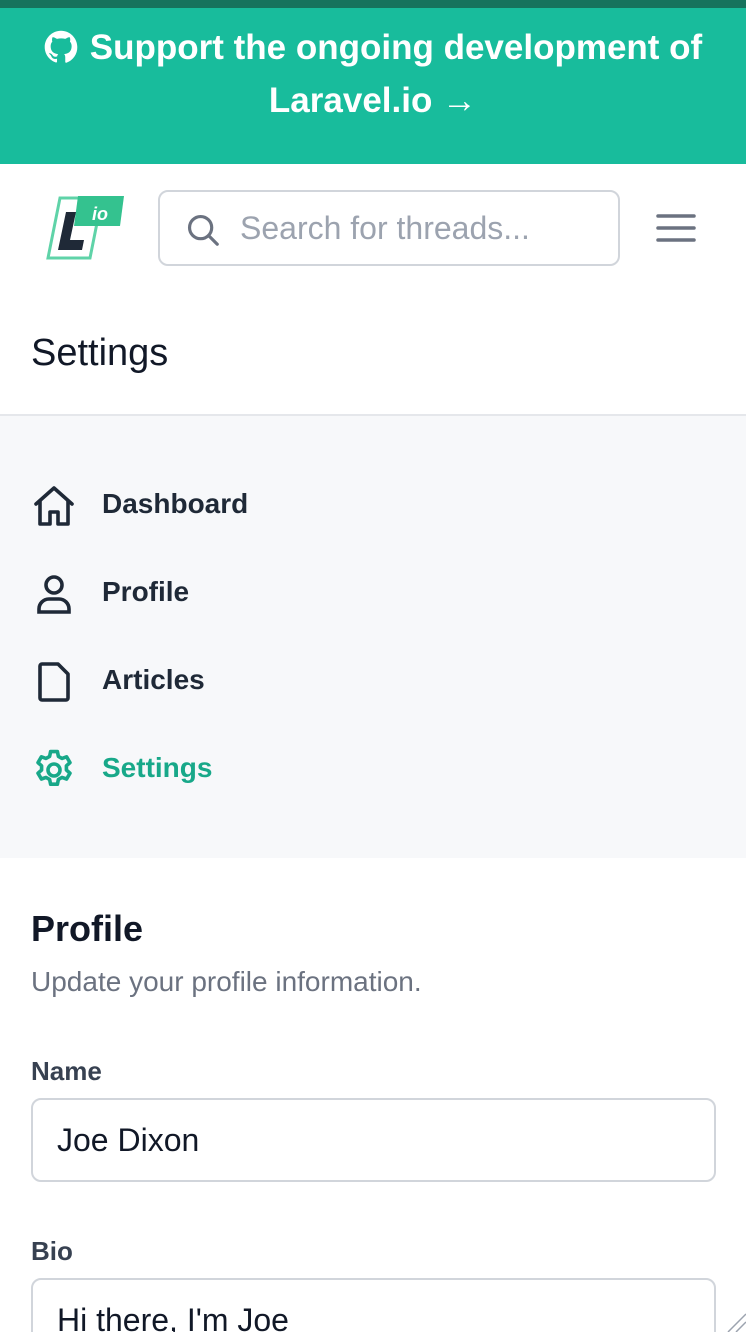 The height and width of the screenshot is (1332, 746). I want to click on search-box, so click(389, 228).